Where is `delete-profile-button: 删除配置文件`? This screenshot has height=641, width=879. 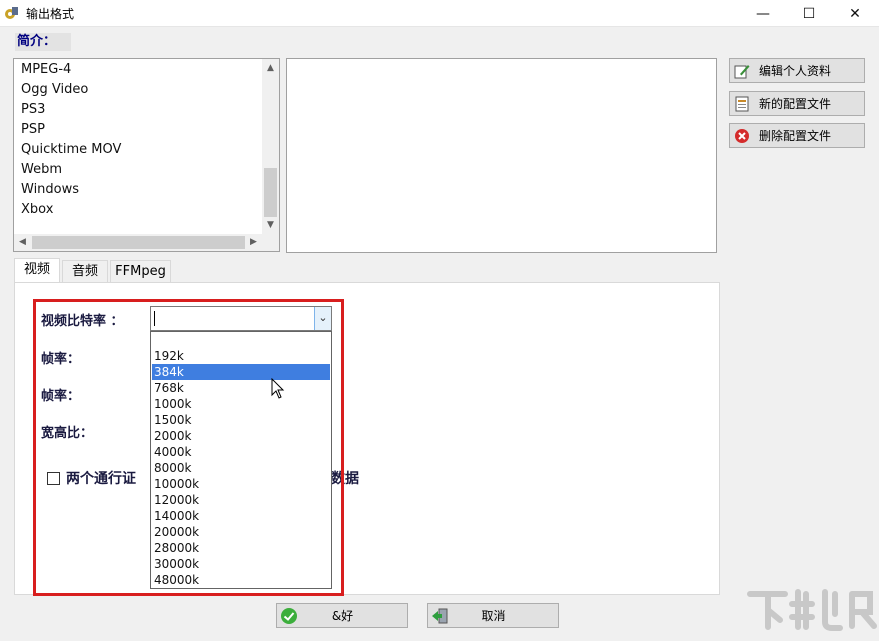
delete-profile-button: 删除配置文件 is located at coordinates (797, 135).